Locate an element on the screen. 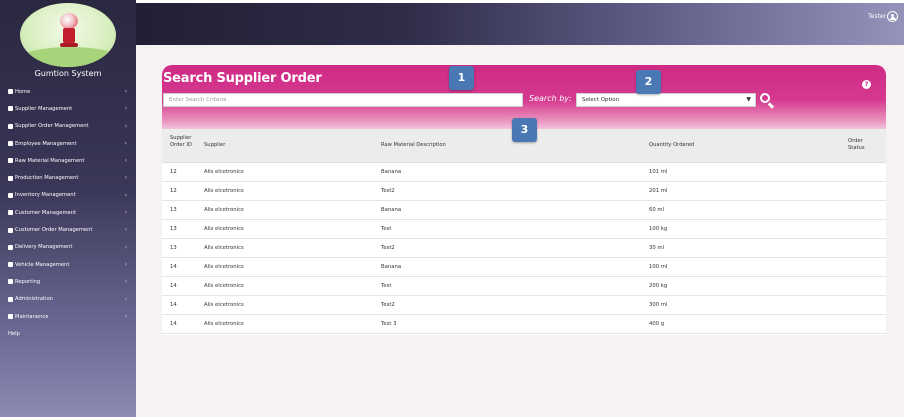  home-icon is located at coordinates (10, 92).